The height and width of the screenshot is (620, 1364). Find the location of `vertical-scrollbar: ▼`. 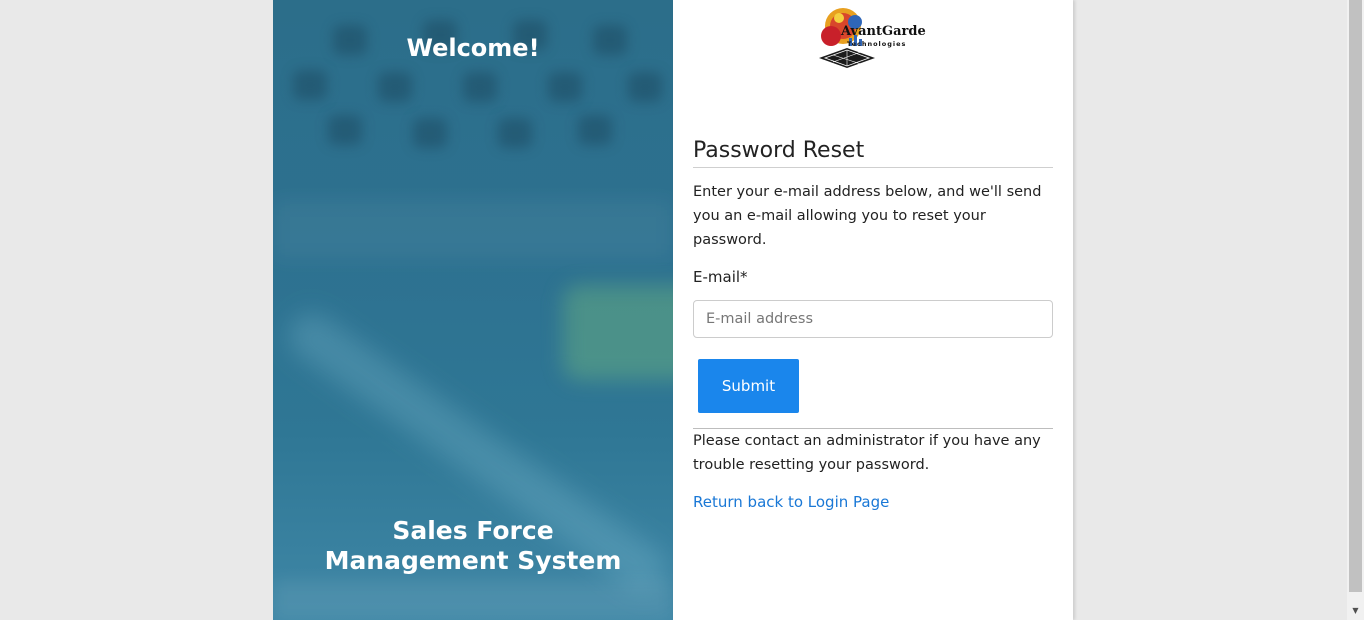

vertical-scrollbar: ▼ is located at coordinates (1355, 310).